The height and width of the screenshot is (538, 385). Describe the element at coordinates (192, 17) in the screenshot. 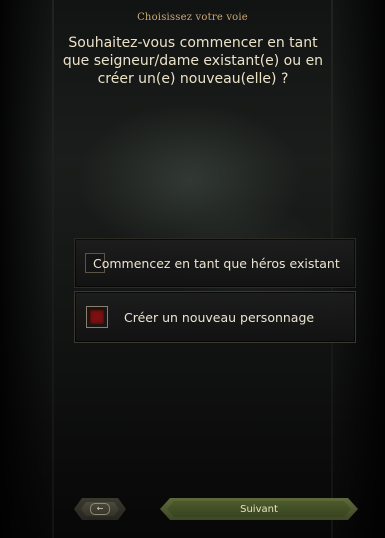

I see `screen-subtitle: Choisissez votre voie` at that location.